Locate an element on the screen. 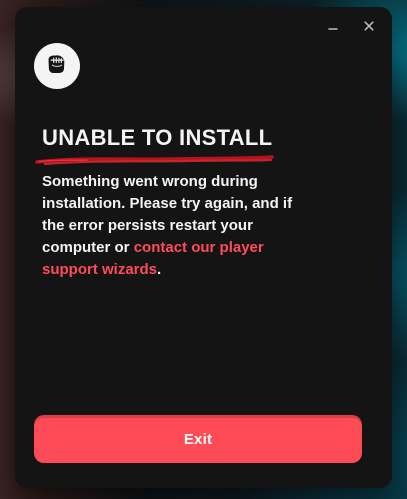 The height and width of the screenshot is (499, 407). message-line-3: the error persists restart your is located at coordinates (147, 225).